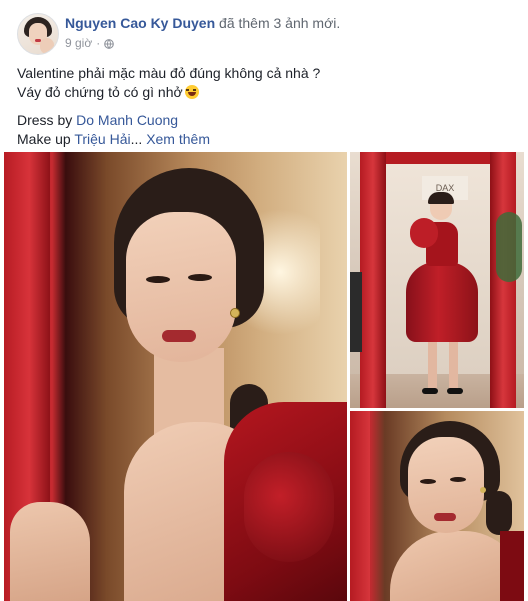 The height and width of the screenshot is (601, 528). I want to click on makeup-credit-line: Make up Triệu Hải... Xem thêm, so click(113, 139).